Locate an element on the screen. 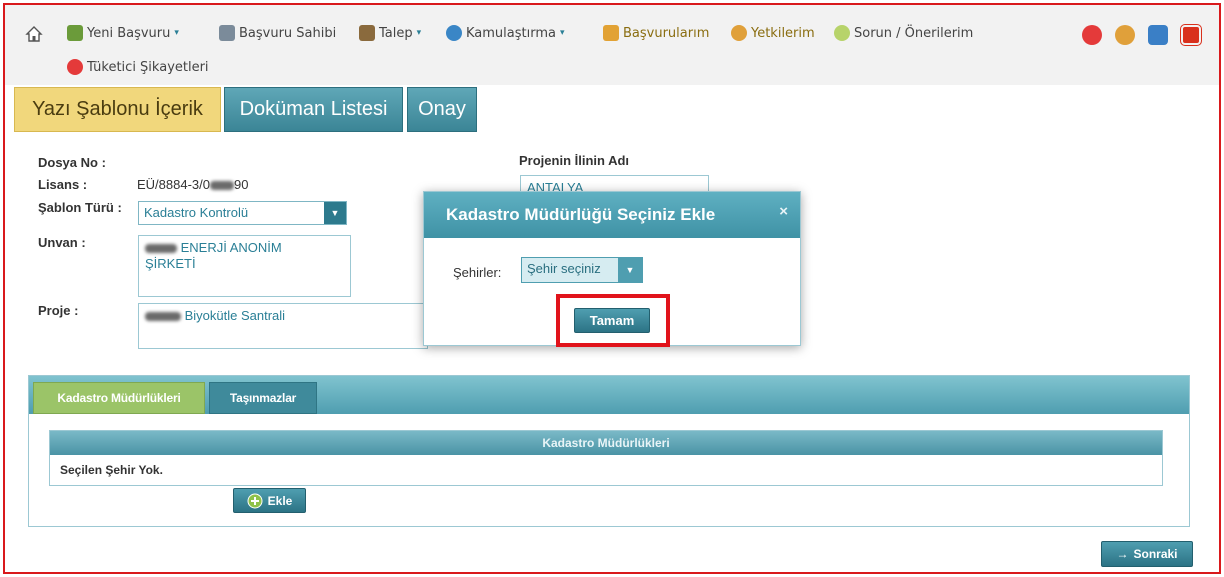 This screenshot has height=577, width=1224. nav-basvurularim: Başvurularım is located at coordinates (656, 33).